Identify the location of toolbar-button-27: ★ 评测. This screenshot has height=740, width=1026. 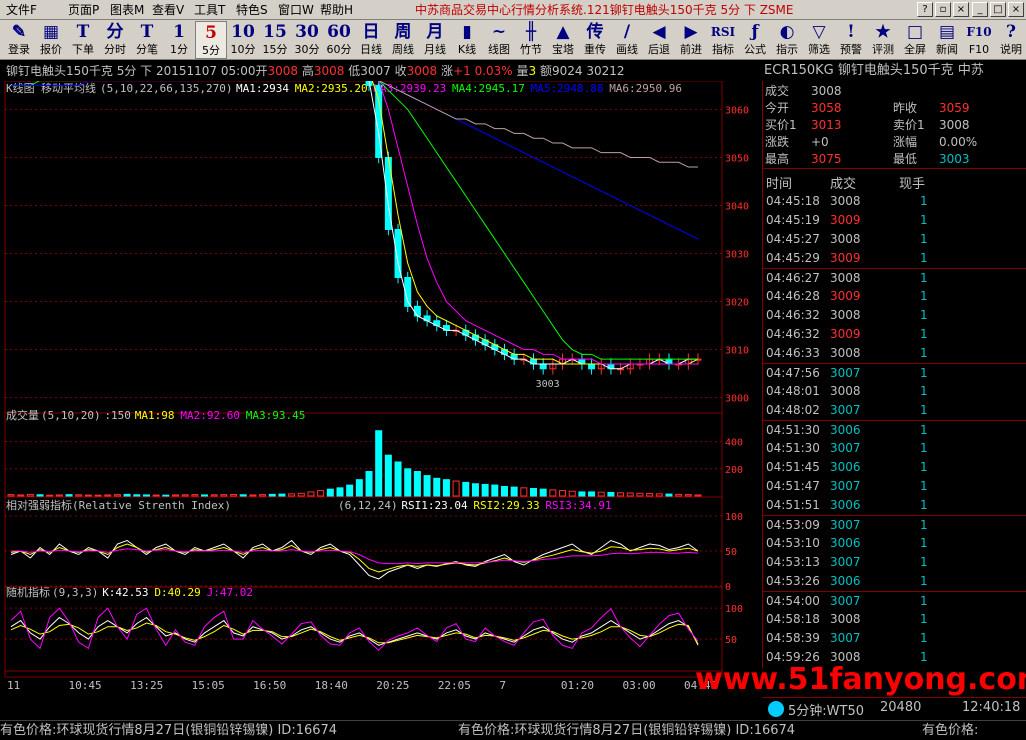
(883, 40).